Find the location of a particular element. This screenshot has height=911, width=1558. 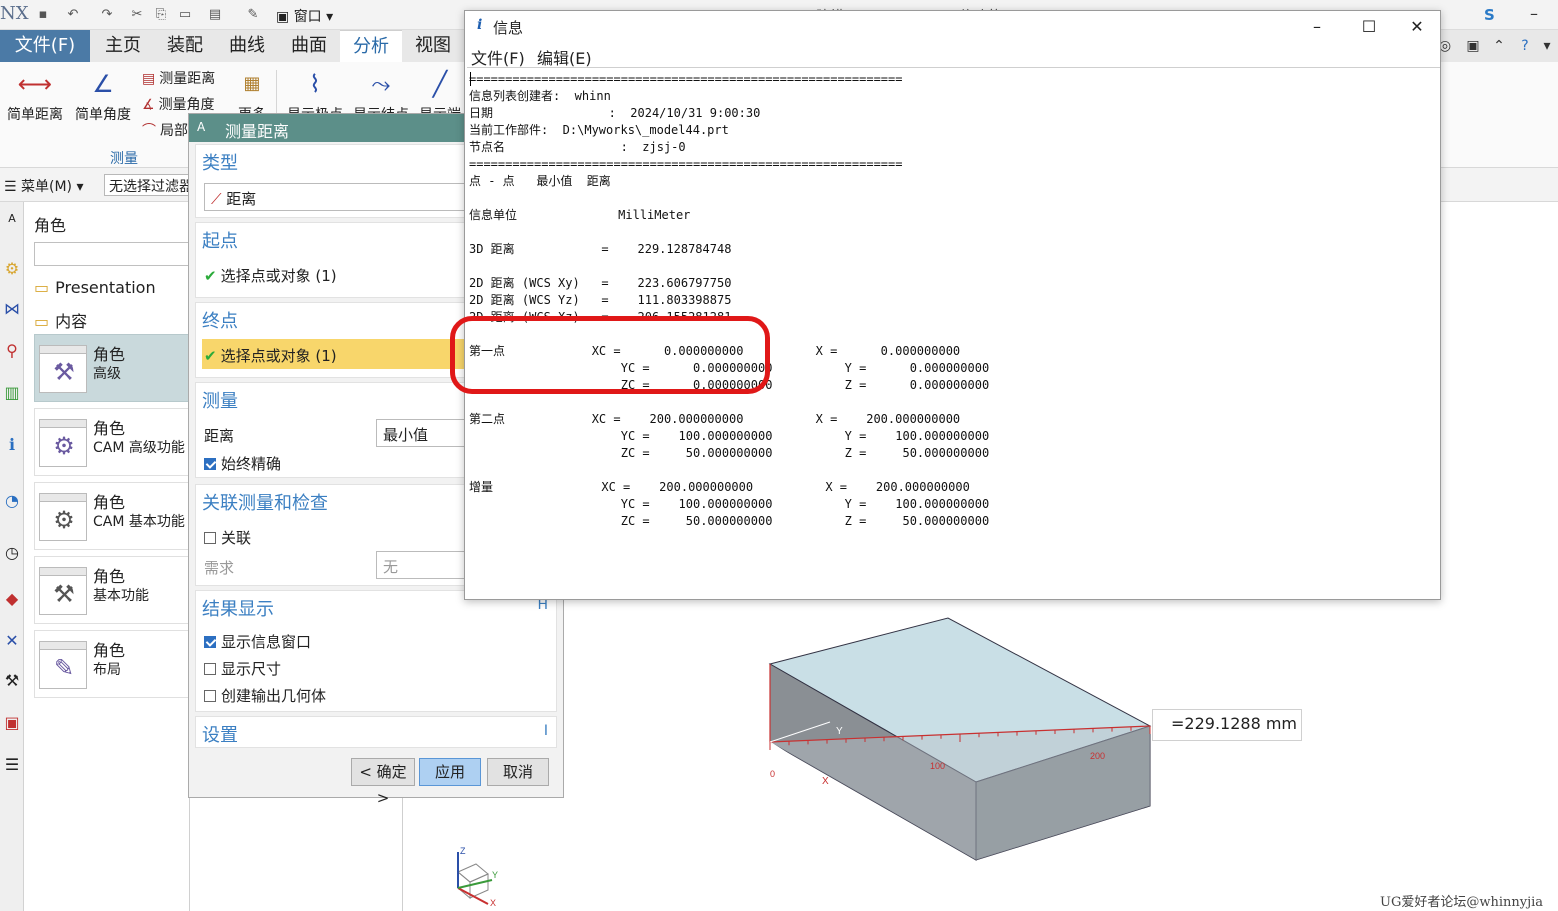

folder-presentation: ▭ Presentation is located at coordinates (95, 287).